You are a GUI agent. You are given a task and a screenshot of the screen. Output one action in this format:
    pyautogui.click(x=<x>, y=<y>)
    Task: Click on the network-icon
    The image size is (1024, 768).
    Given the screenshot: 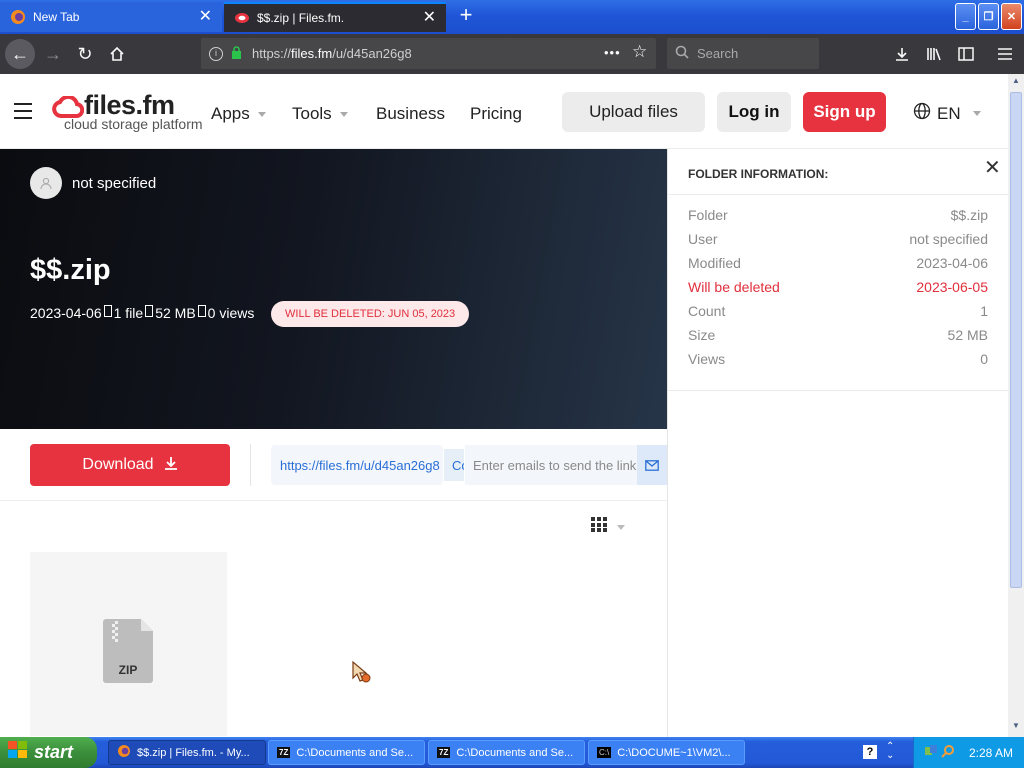 What is the action you would take?
    pyautogui.click(x=931, y=752)
    